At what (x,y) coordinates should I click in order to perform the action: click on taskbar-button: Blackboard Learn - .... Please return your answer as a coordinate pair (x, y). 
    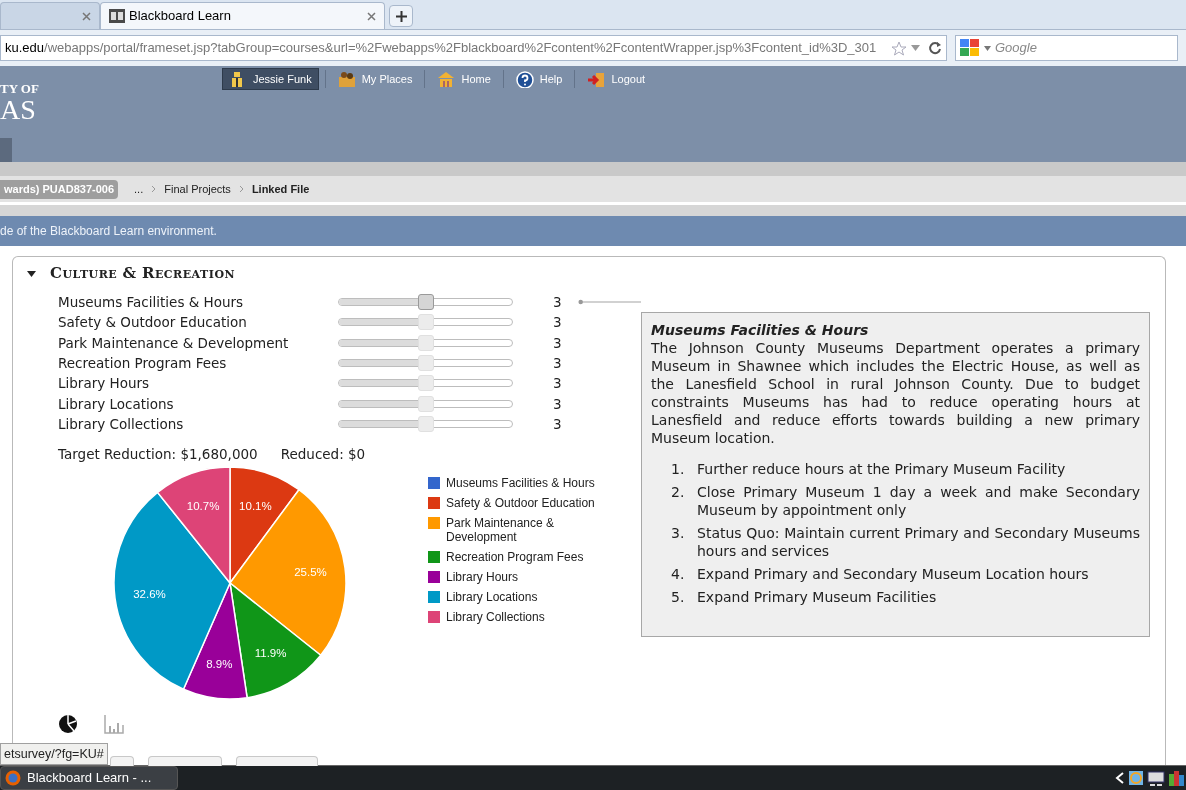
    Looking at the image, I should click on (89, 778).